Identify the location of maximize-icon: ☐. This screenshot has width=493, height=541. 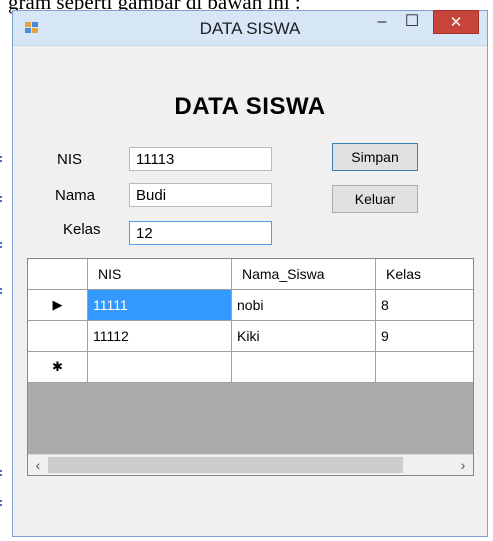
(412, 23).